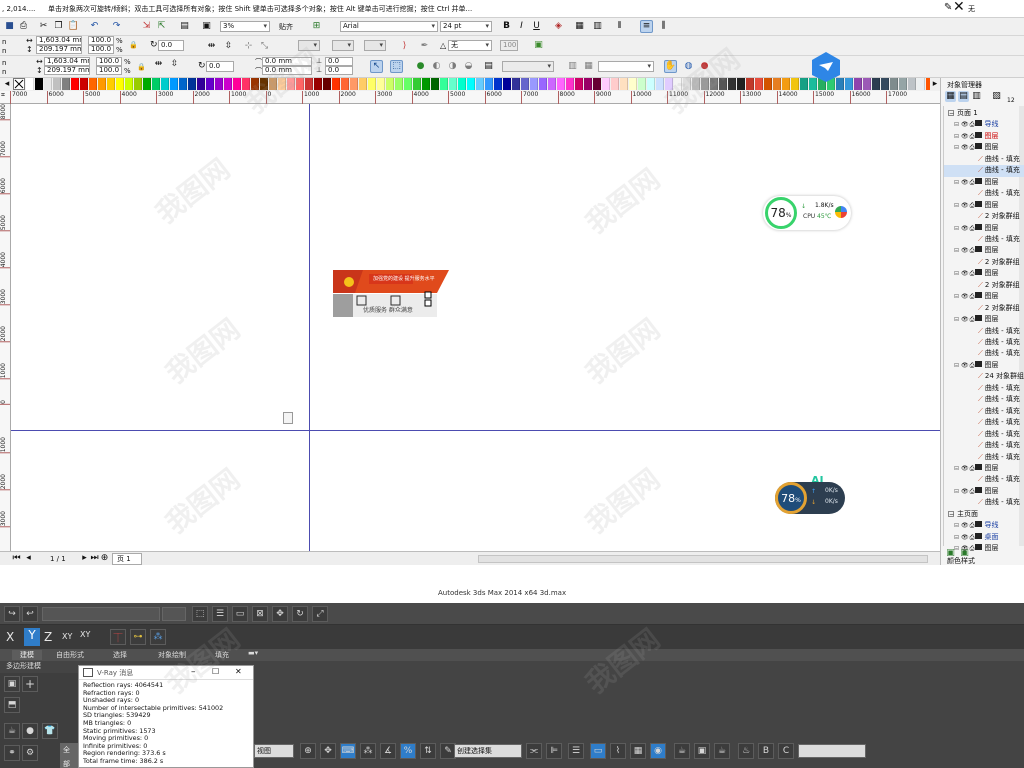 This screenshot has height=768, width=1024. I want to click on import-icon: ⇲, so click(146, 26).